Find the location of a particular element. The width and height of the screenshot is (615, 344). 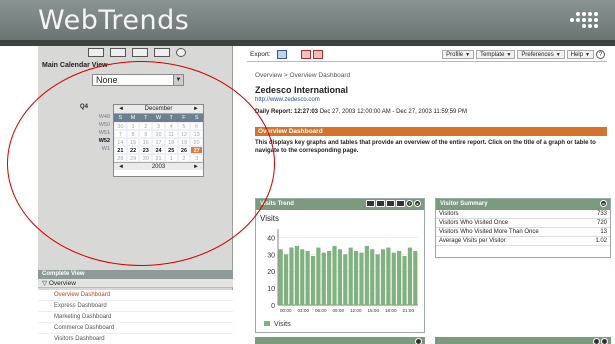

visitor-summary-title: Visitor Summary is located at coordinates (464, 204).